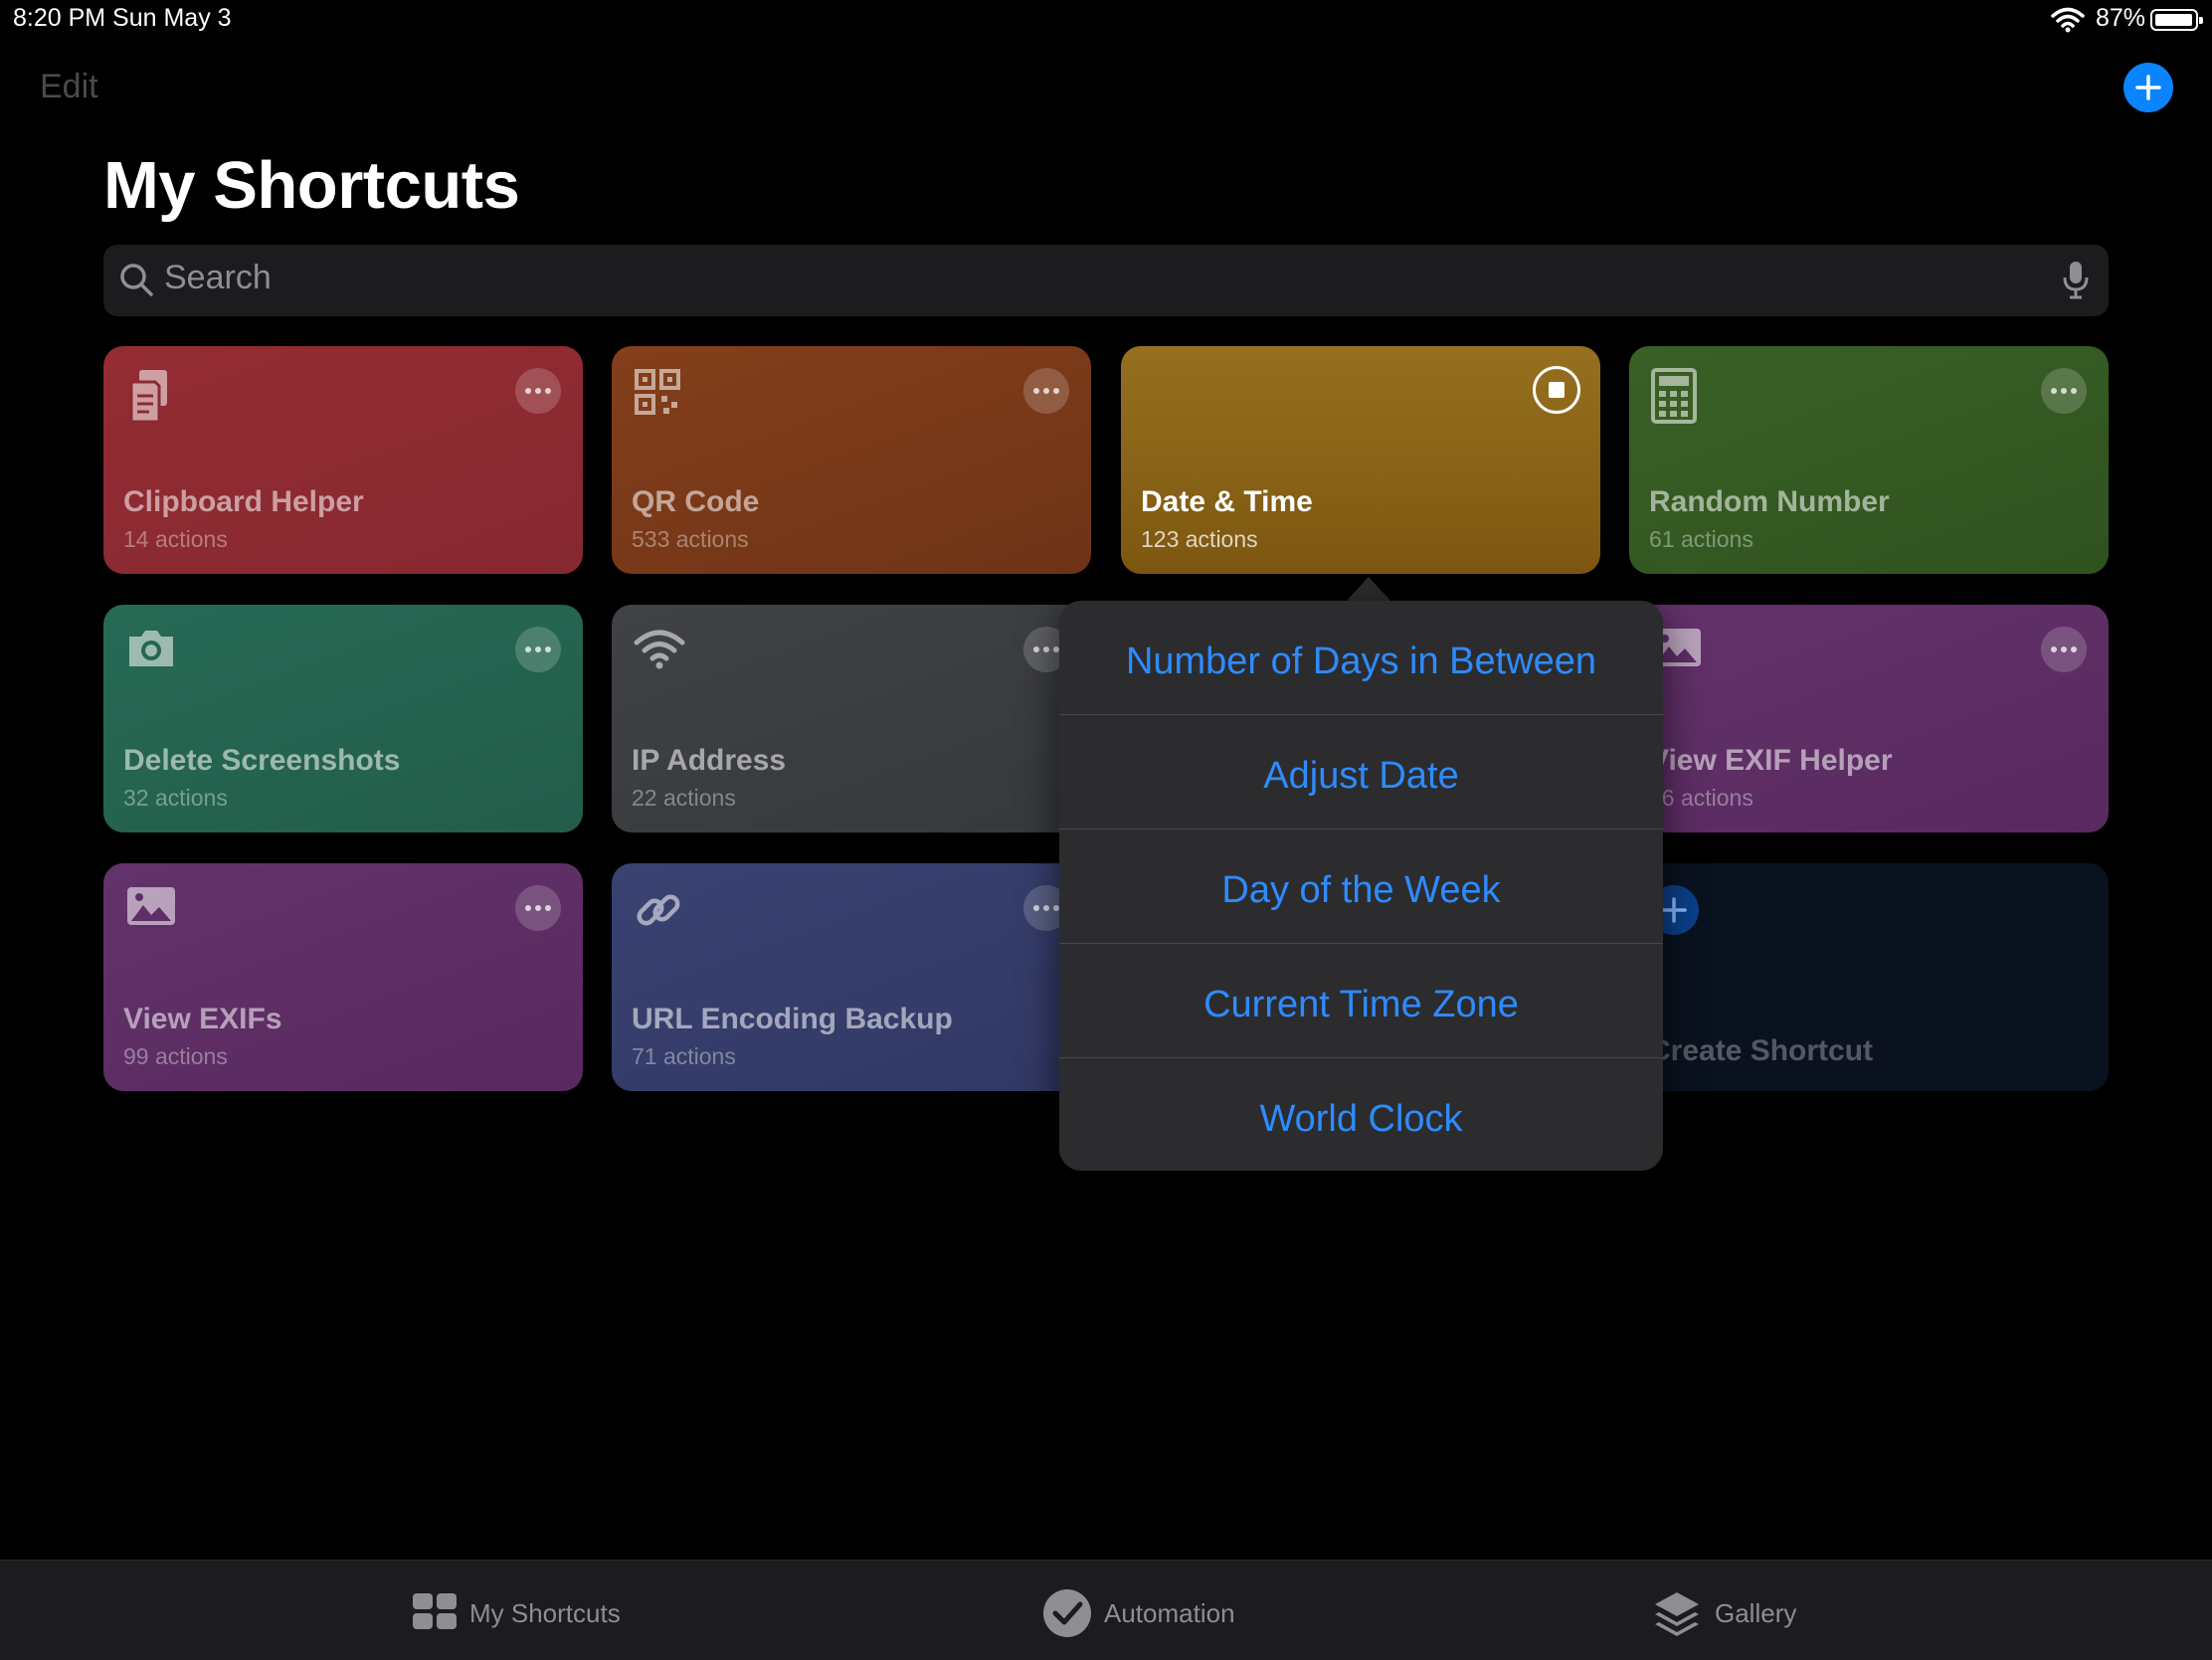  Describe the element at coordinates (122, 18) in the screenshot. I see `status-time: 8:20 PM Sun May 3` at that location.